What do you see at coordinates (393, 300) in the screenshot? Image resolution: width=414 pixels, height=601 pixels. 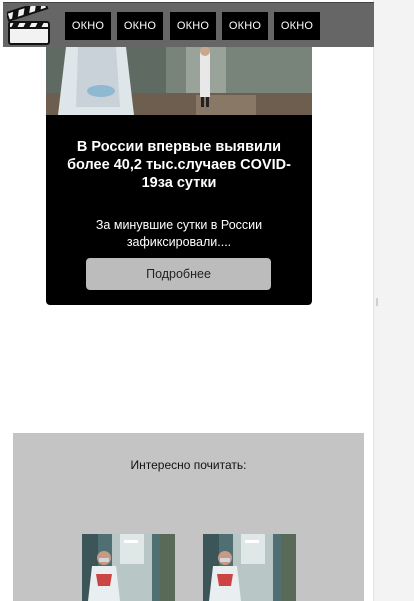 I see `page-scrollbar` at bounding box center [393, 300].